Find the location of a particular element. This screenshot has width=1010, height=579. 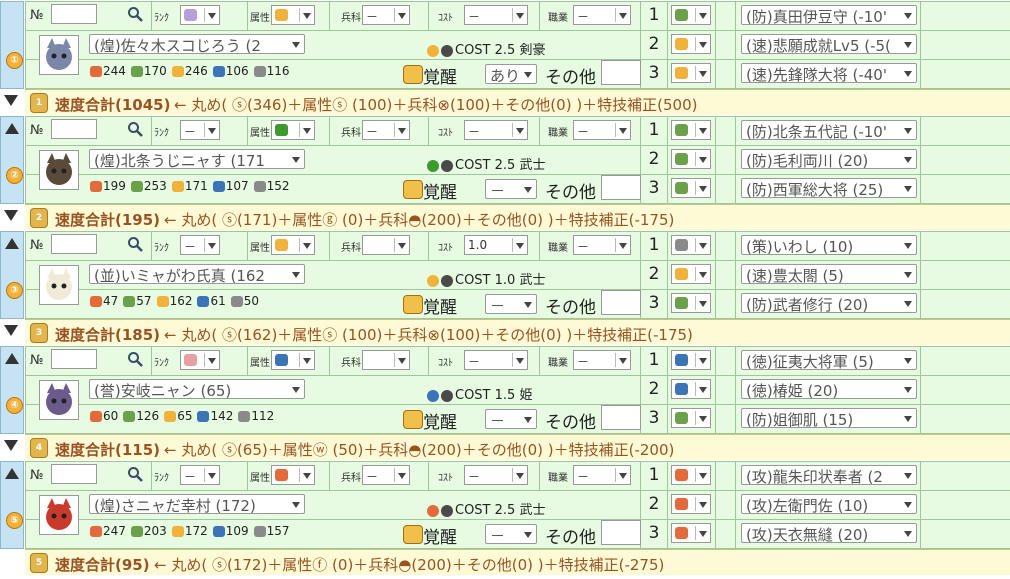

unit-select: (煌)佐々木スコじろう (2 is located at coordinates (197, 44).